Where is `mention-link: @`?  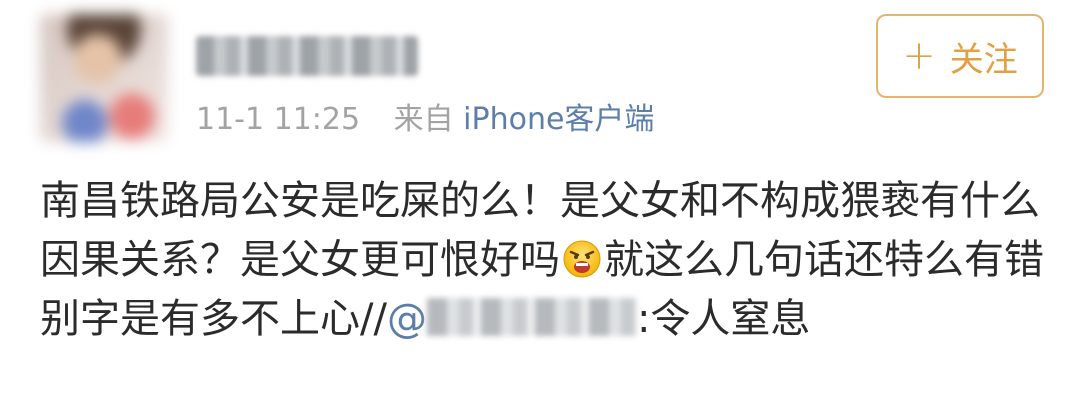
mention-link: @ is located at coordinates (512, 319).